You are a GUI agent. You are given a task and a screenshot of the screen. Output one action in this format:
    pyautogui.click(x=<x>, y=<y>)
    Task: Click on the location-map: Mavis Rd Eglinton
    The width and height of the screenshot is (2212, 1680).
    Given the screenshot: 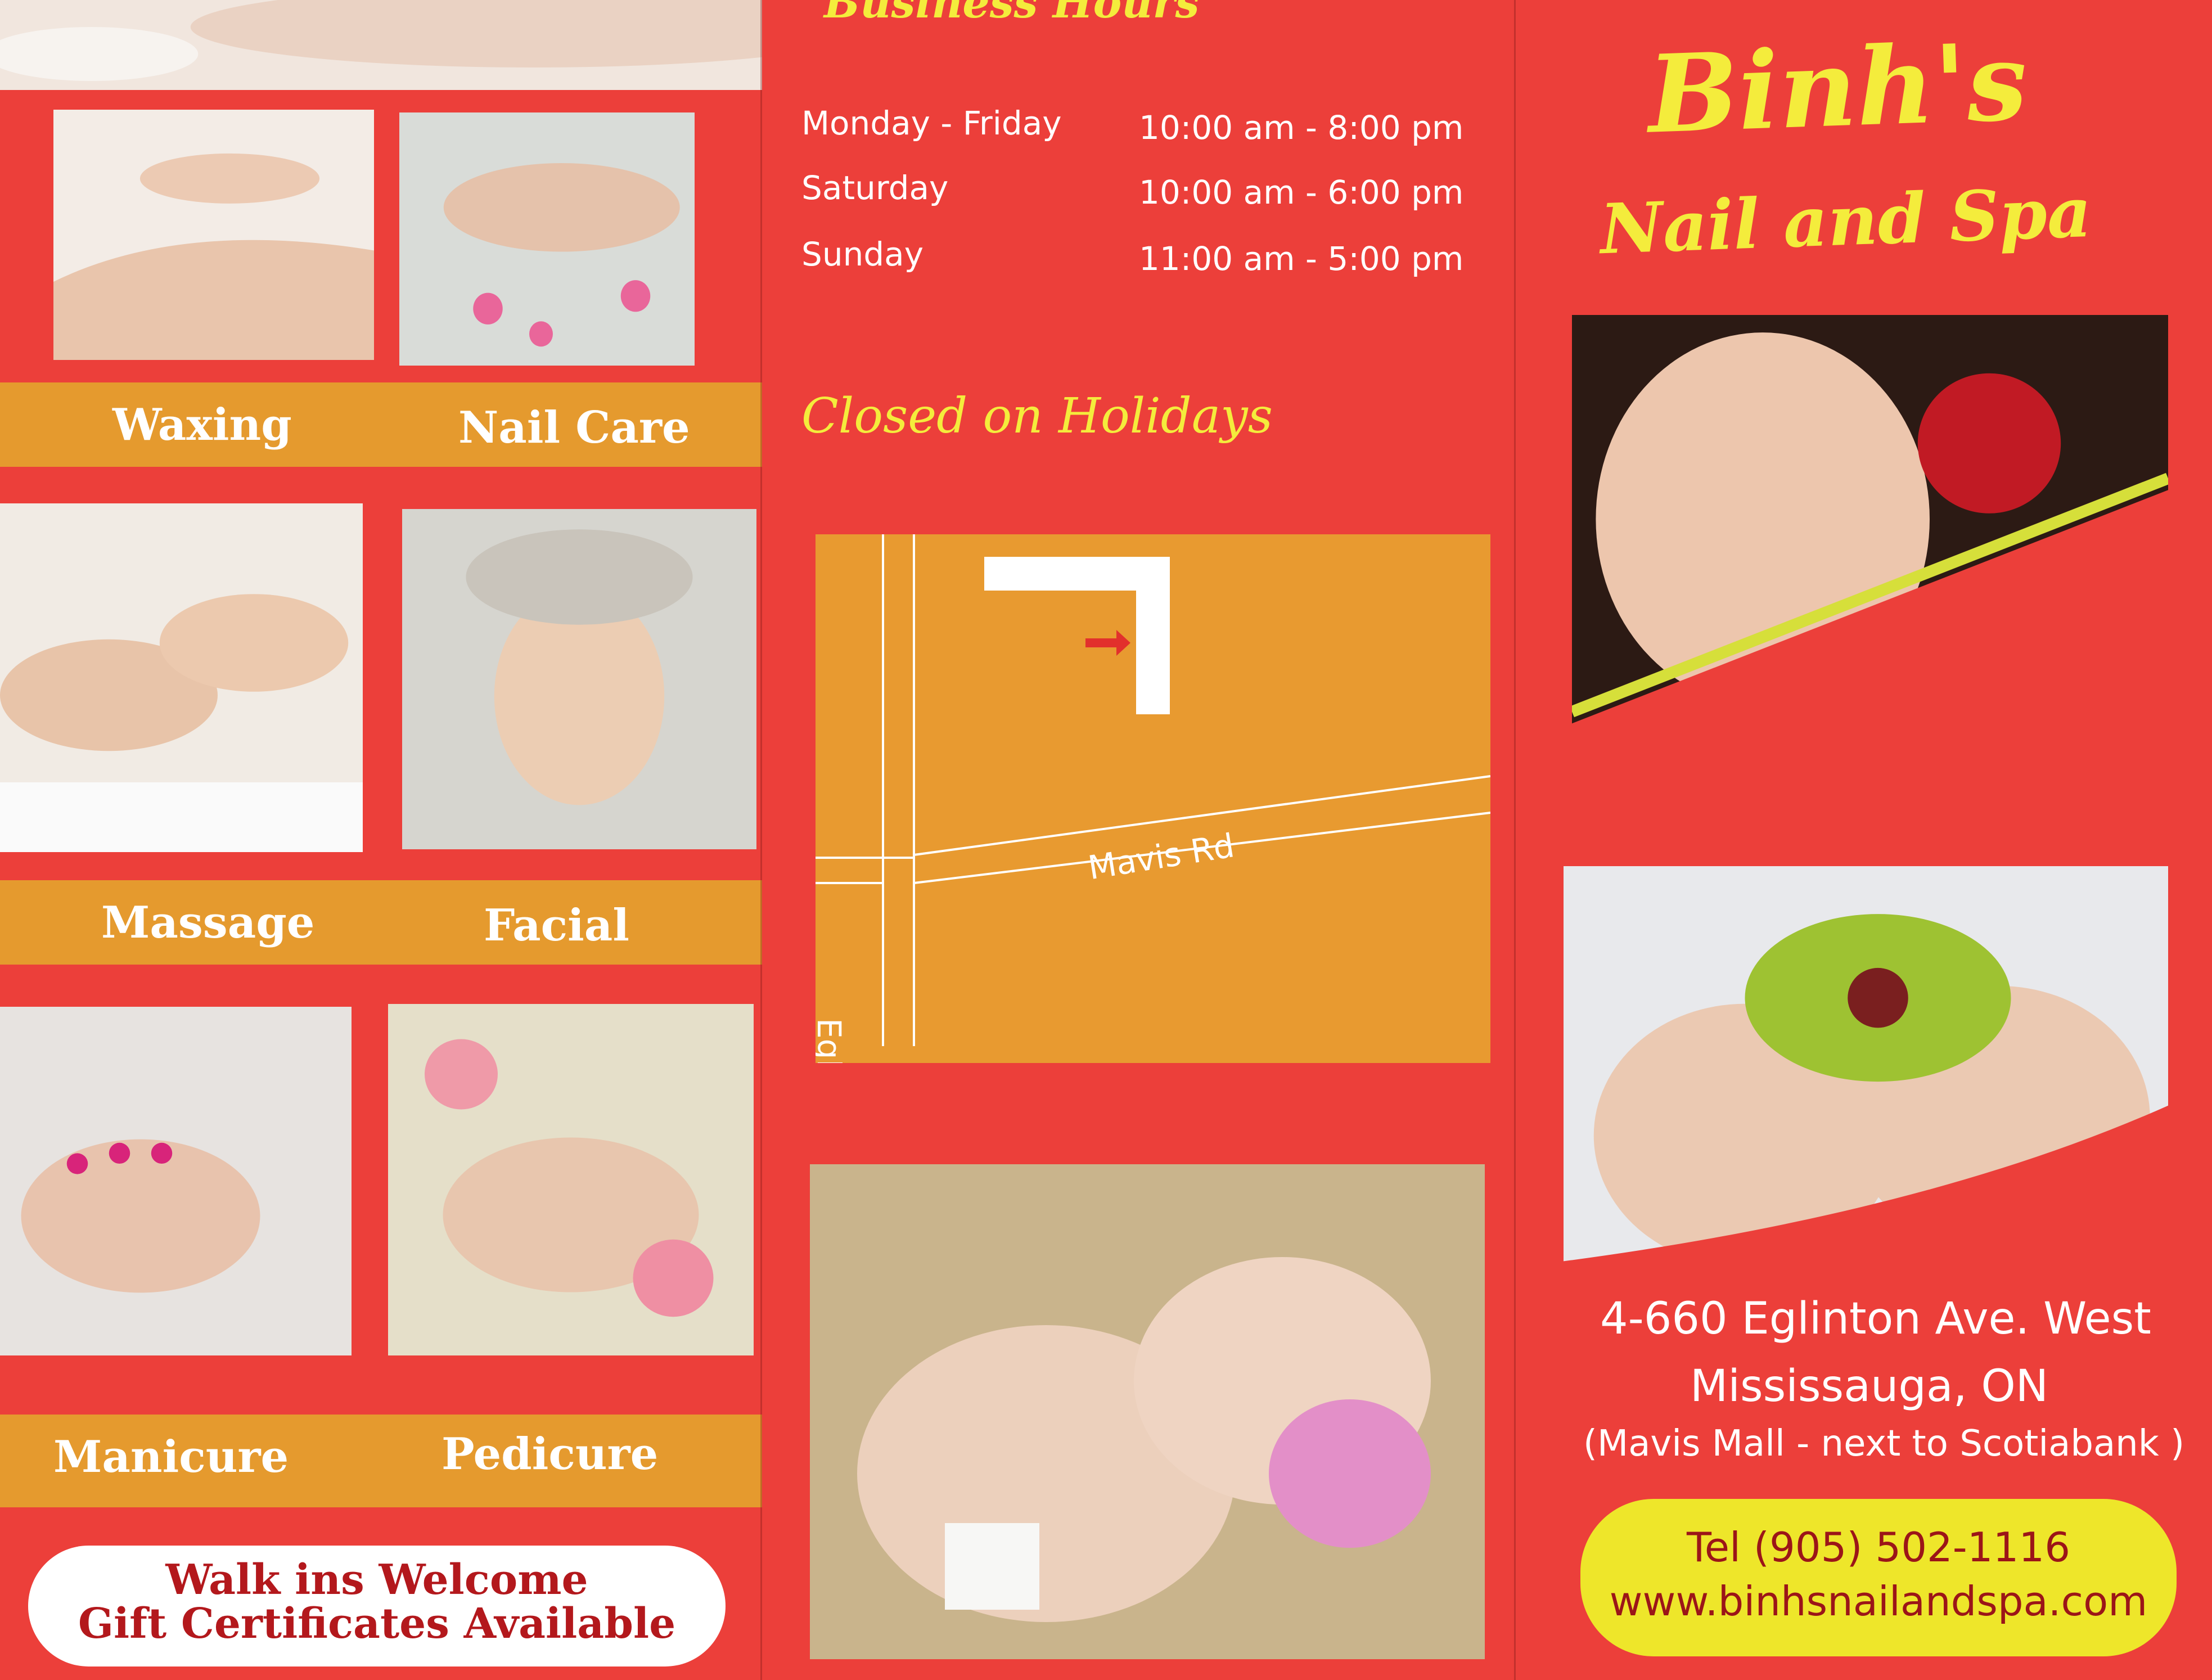 What is the action you would take?
    pyautogui.click(x=1153, y=798)
    